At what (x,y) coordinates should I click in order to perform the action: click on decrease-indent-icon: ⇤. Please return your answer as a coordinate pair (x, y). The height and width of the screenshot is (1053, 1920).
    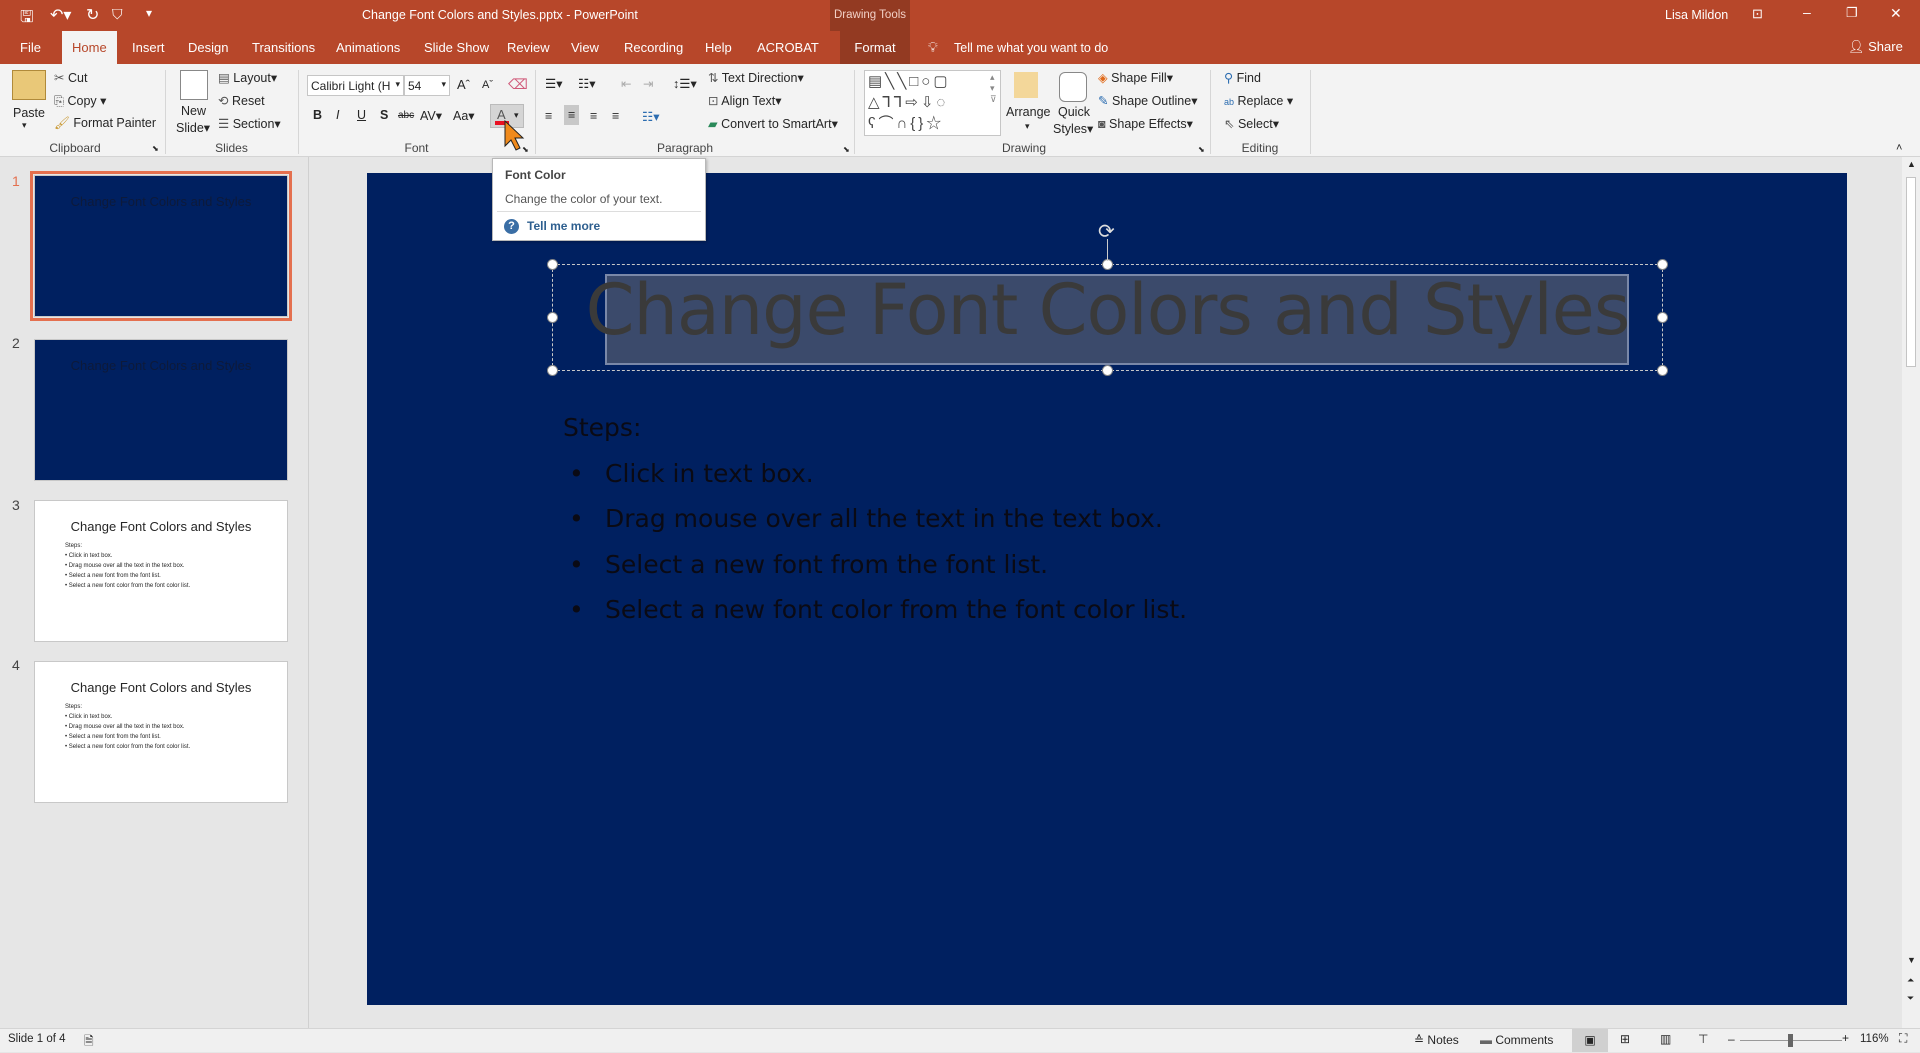
    Looking at the image, I should click on (626, 83).